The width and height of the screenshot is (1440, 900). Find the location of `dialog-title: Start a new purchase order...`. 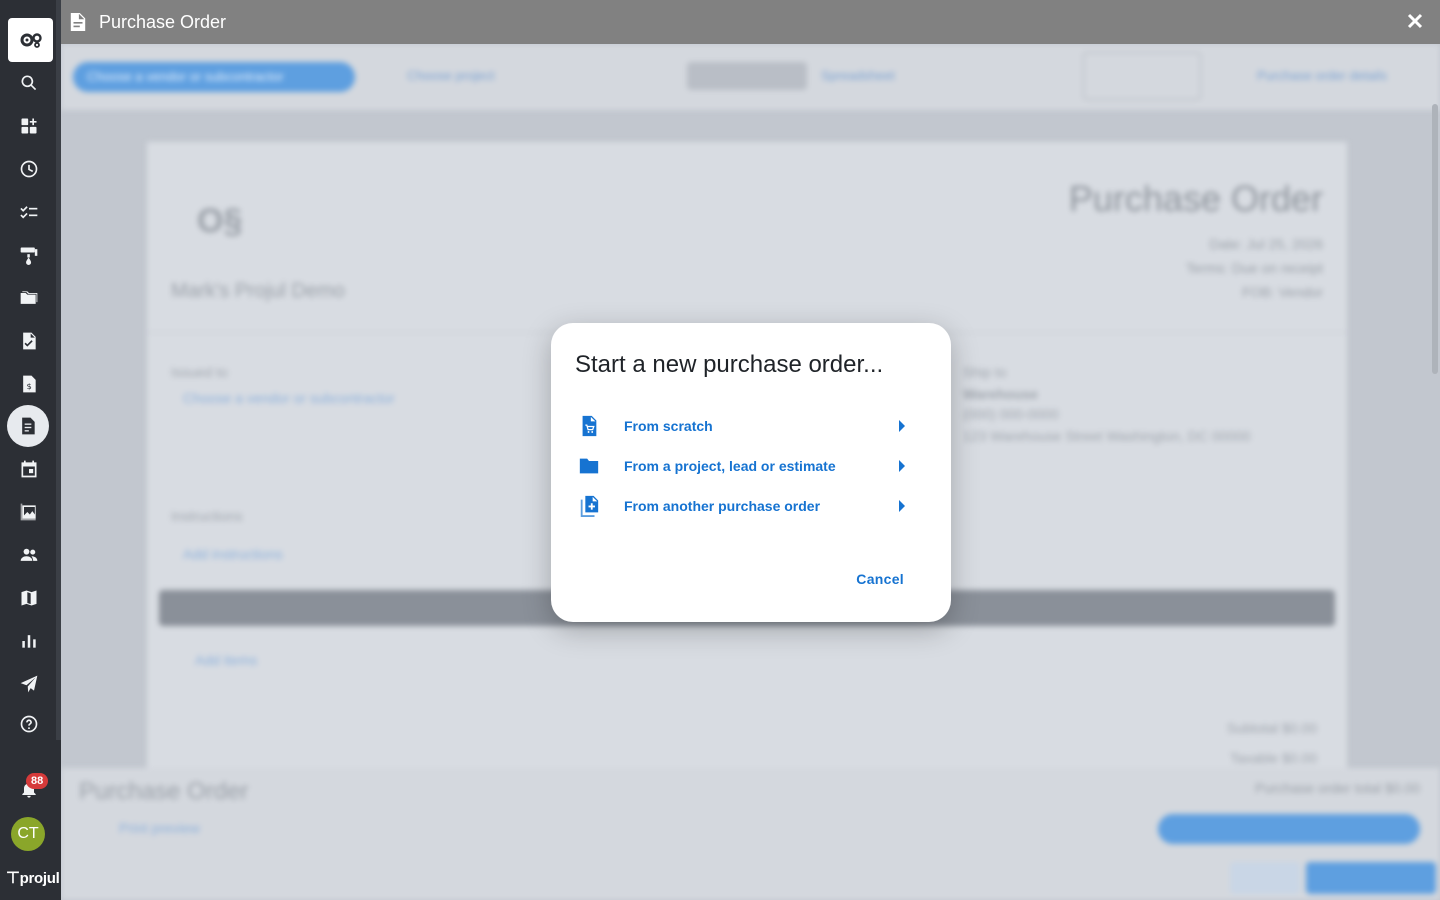

dialog-title: Start a new purchase order... is located at coordinates (729, 364).